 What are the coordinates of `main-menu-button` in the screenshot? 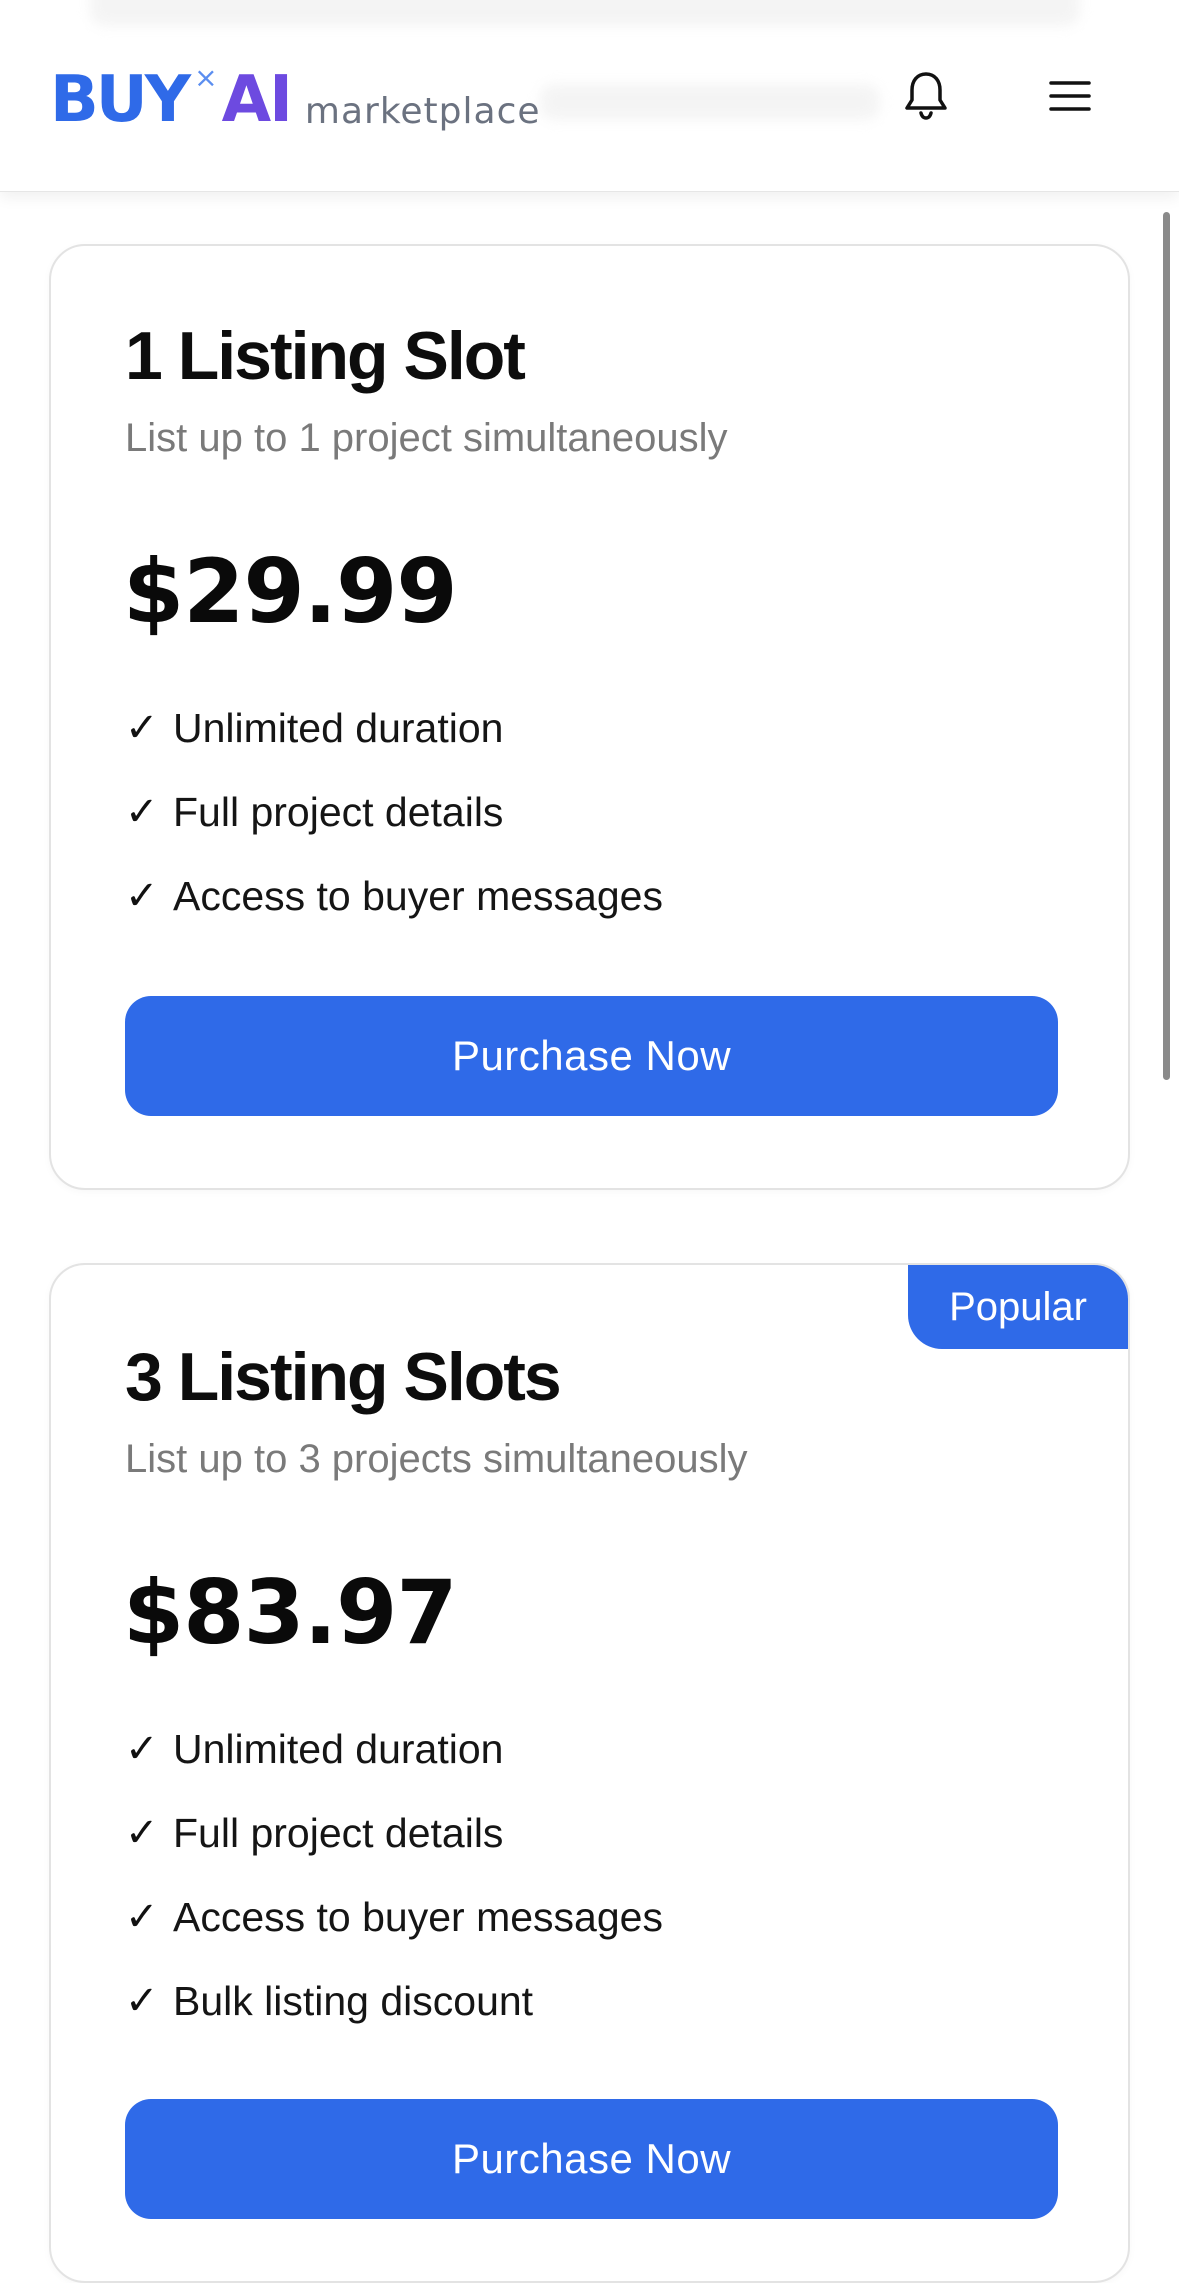 It's located at (1070, 96).